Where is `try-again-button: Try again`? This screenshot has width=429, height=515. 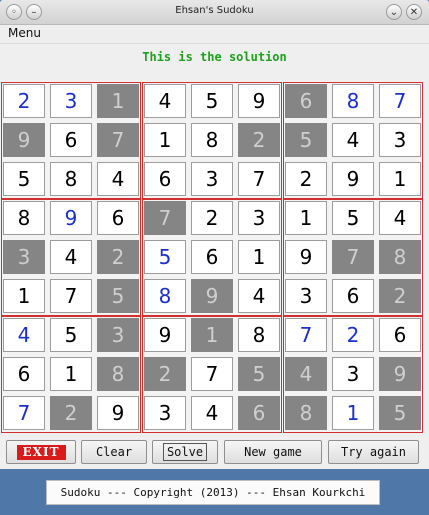
try-again-button: Try again is located at coordinates (373, 452).